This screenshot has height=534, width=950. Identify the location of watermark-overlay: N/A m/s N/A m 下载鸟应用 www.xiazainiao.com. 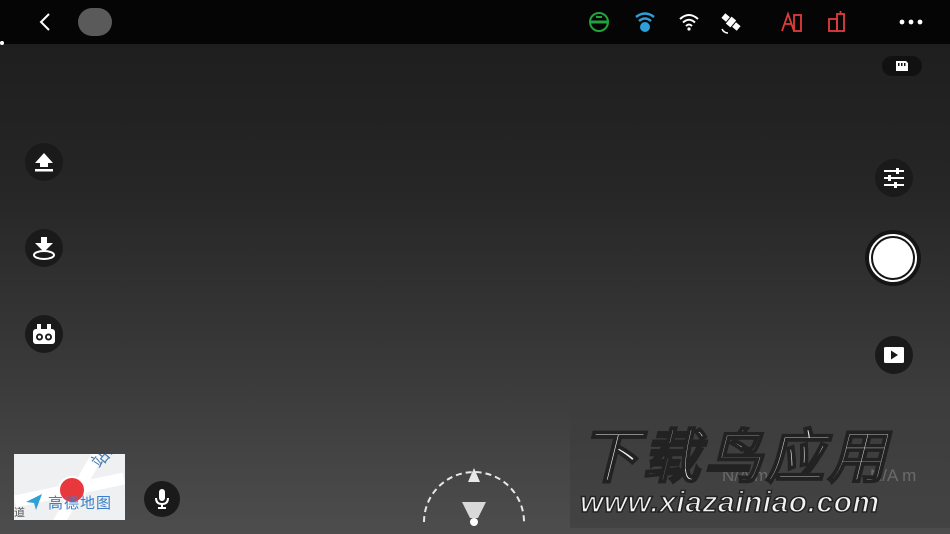
(760, 465).